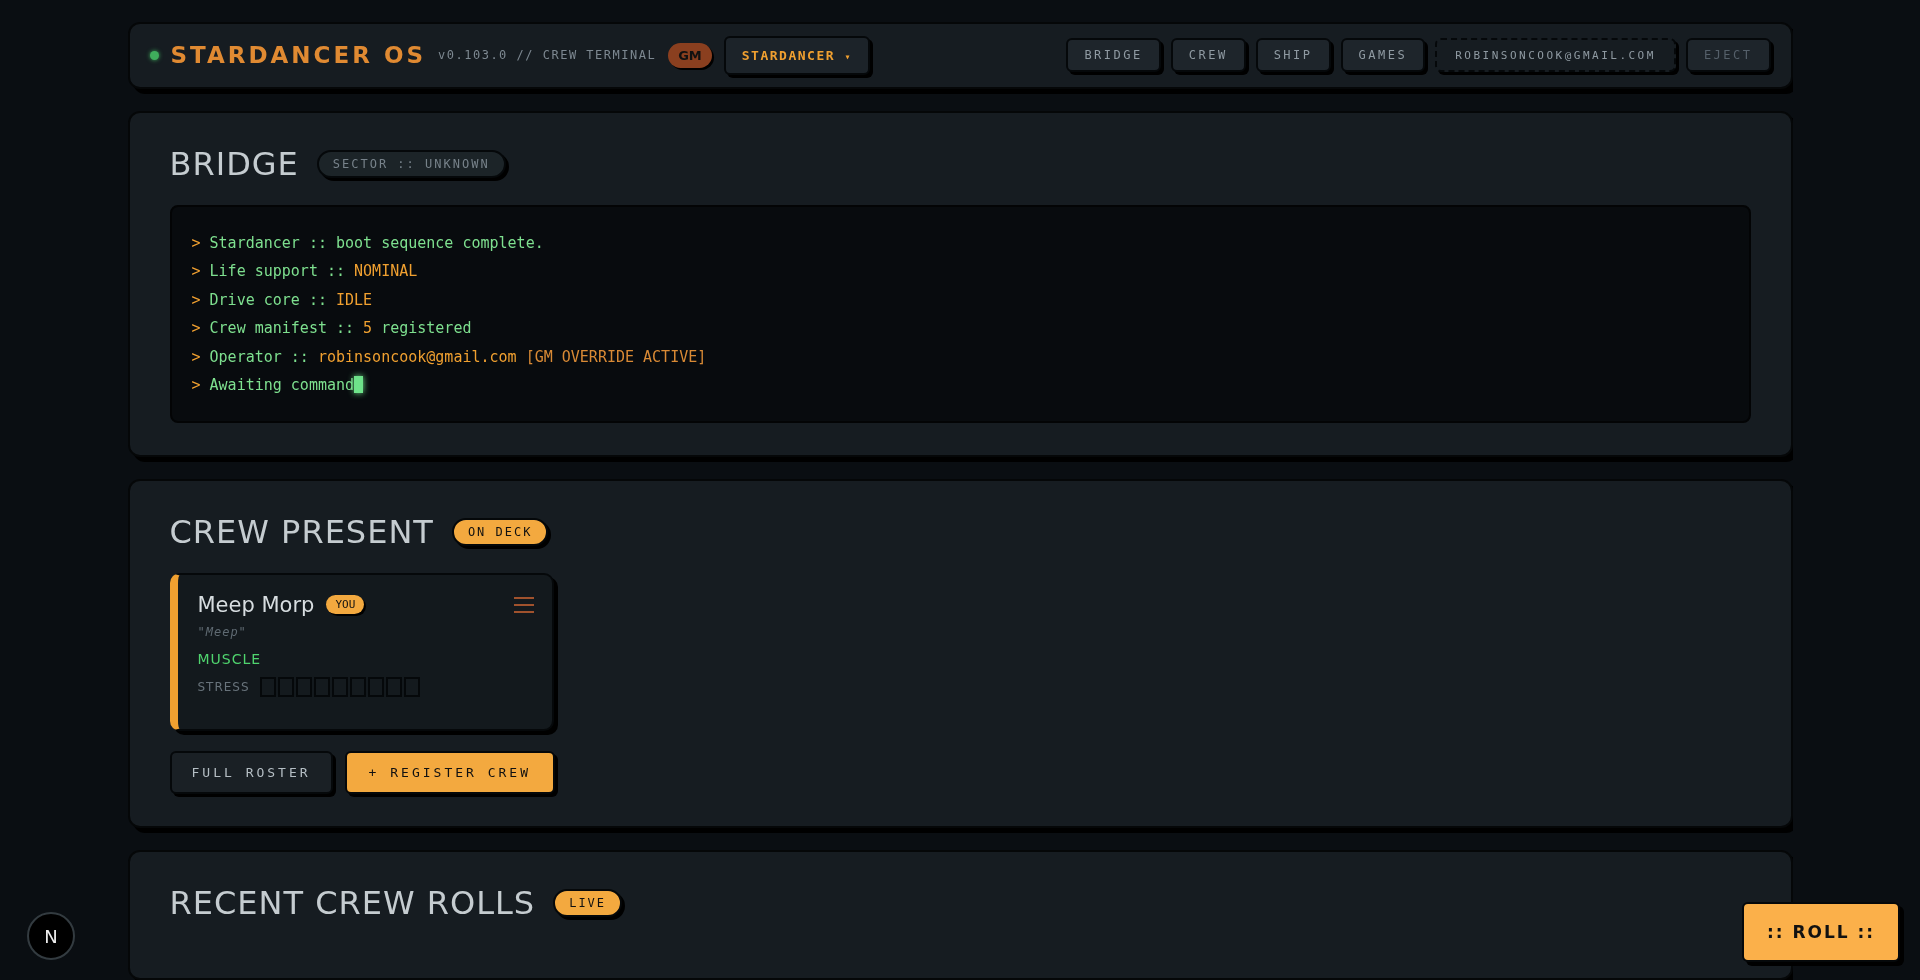 This screenshot has height=980, width=1920. Describe the element at coordinates (222, 631) in the screenshot. I see `crew-alias: "Meep"` at that location.